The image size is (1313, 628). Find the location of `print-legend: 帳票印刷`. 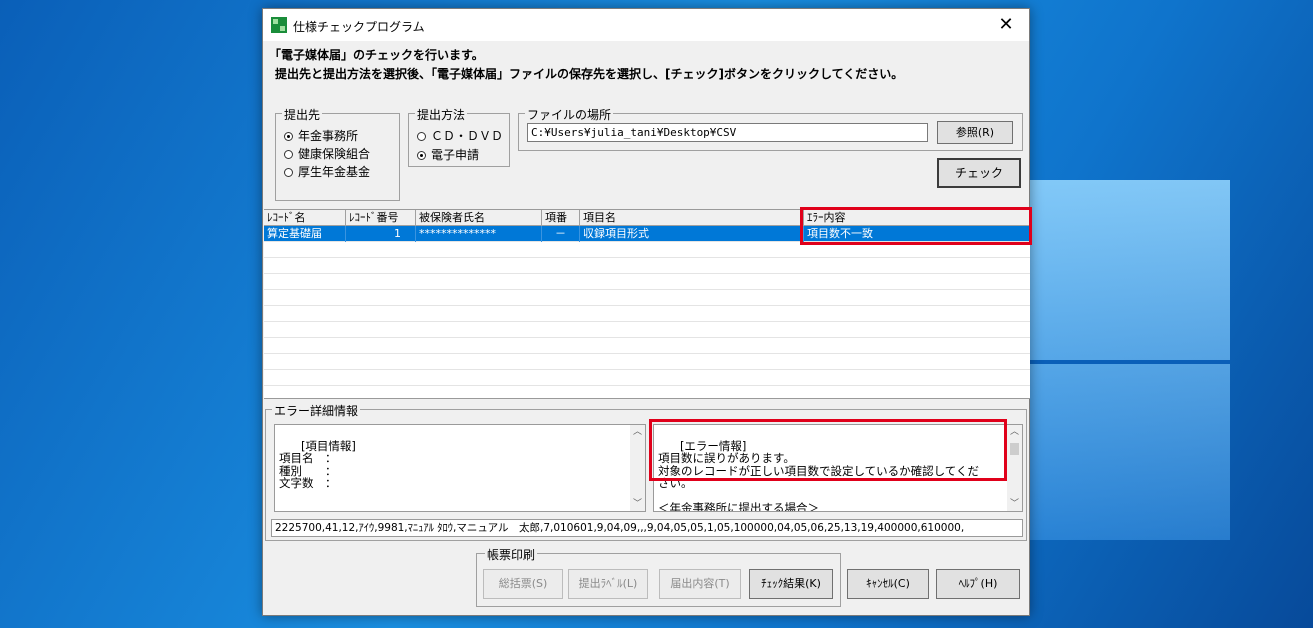

print-legend: 帳票印刷 is located at coordinates (511, 554).